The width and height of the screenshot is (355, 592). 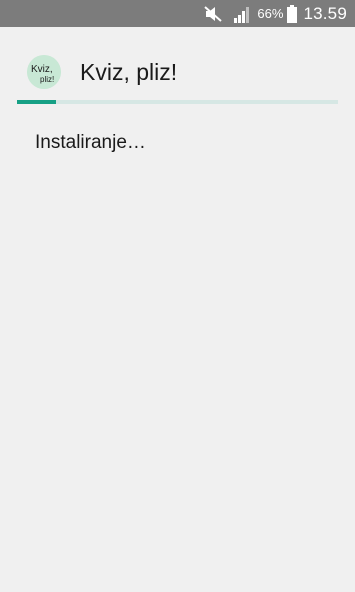 I want to click on install-progress-fill, so click(x=36, y=102).